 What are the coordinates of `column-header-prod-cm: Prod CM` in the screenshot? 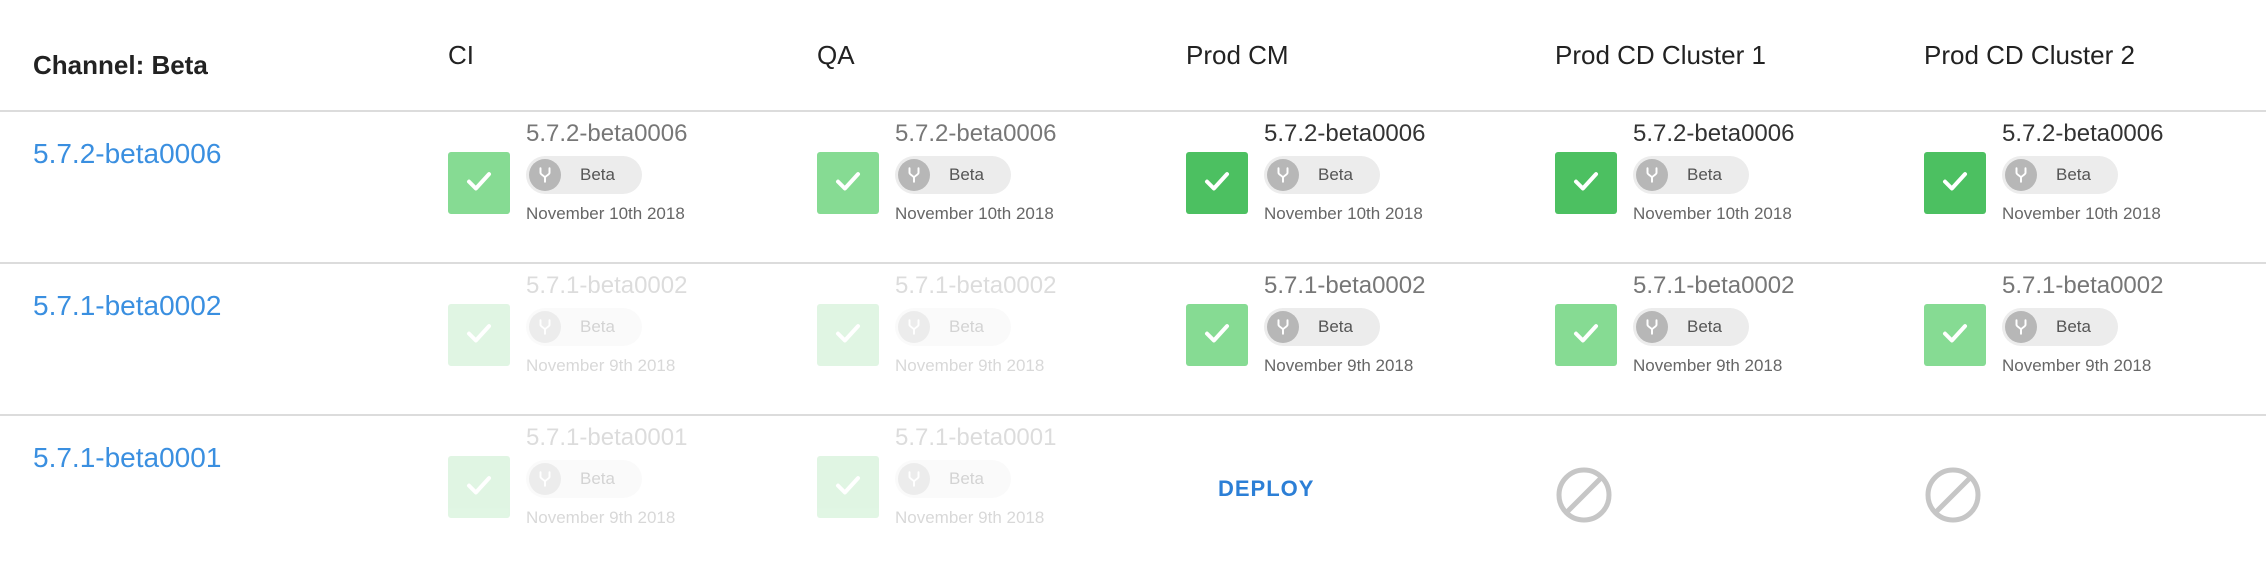 It's located at (1237, 55).